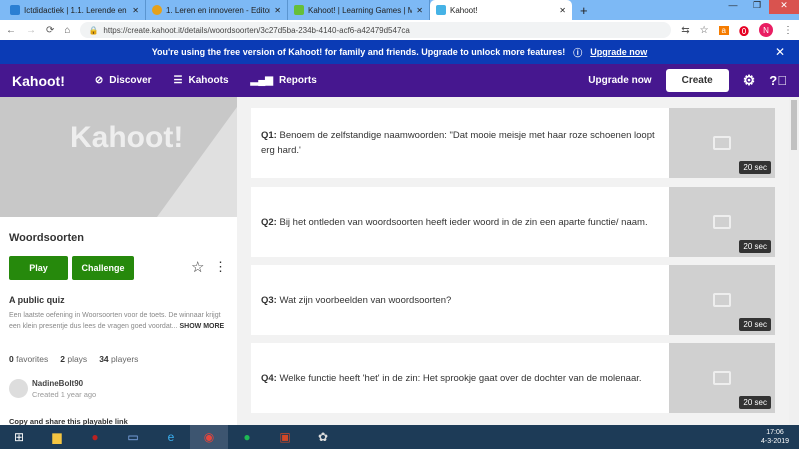 The width and height of the screenshot is (799, 449). What do you see at coordinates (464, 10) in the screenshot?
I see `tab-label: Kahoot!` at bounding box center [464, 10].